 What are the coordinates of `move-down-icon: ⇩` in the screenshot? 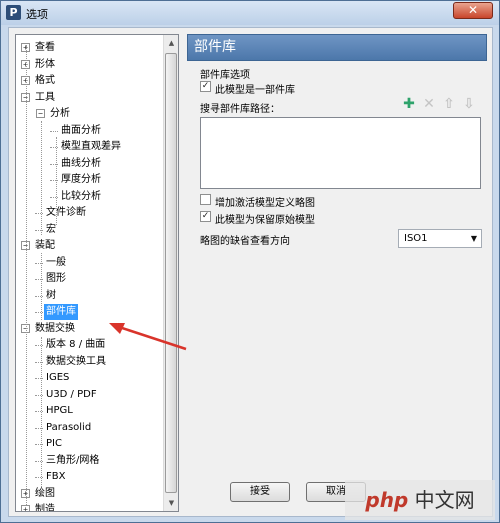 It's located at (469, 104).